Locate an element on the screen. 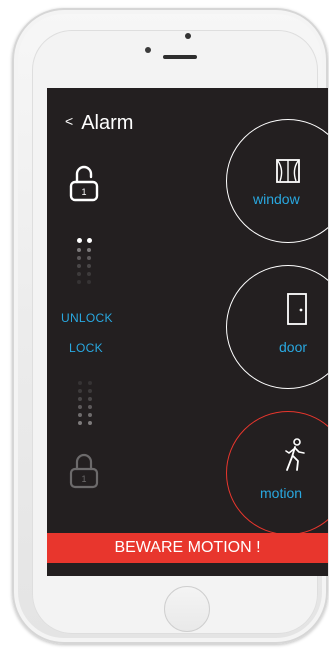  alert-banner: BEWARE MOTION ! is located at coordinates (187, 548).